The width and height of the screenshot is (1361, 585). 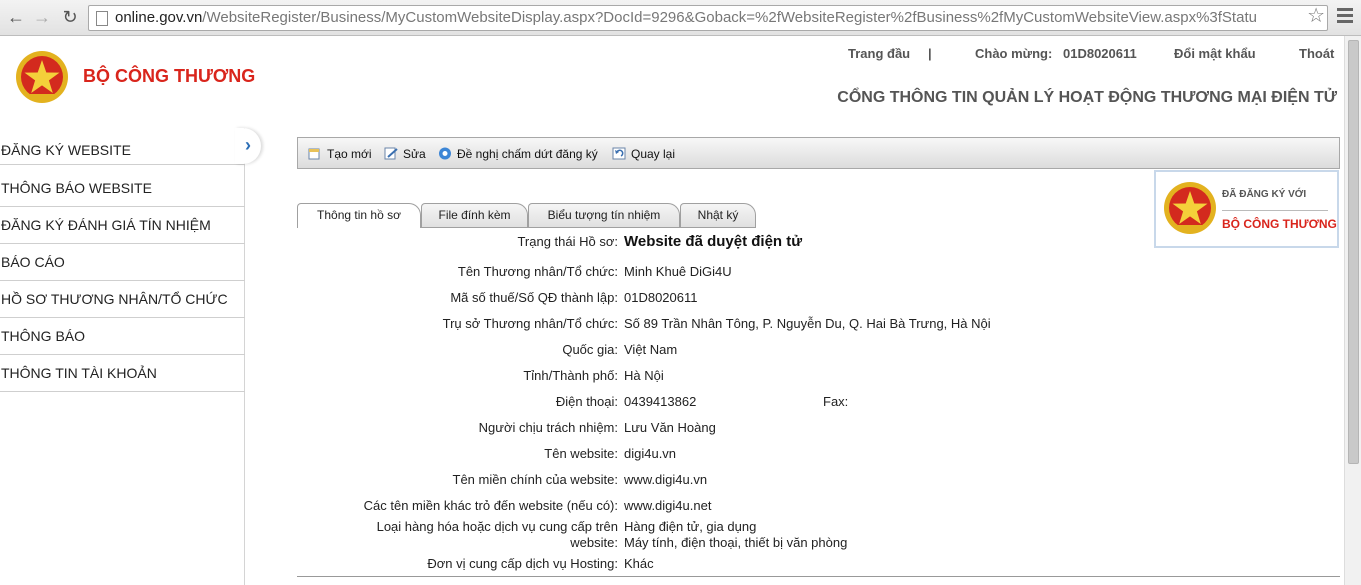 I want to click on merchant-name-label: Tên Thương nhân/Tổ chức:, so click(x=537, y=271).